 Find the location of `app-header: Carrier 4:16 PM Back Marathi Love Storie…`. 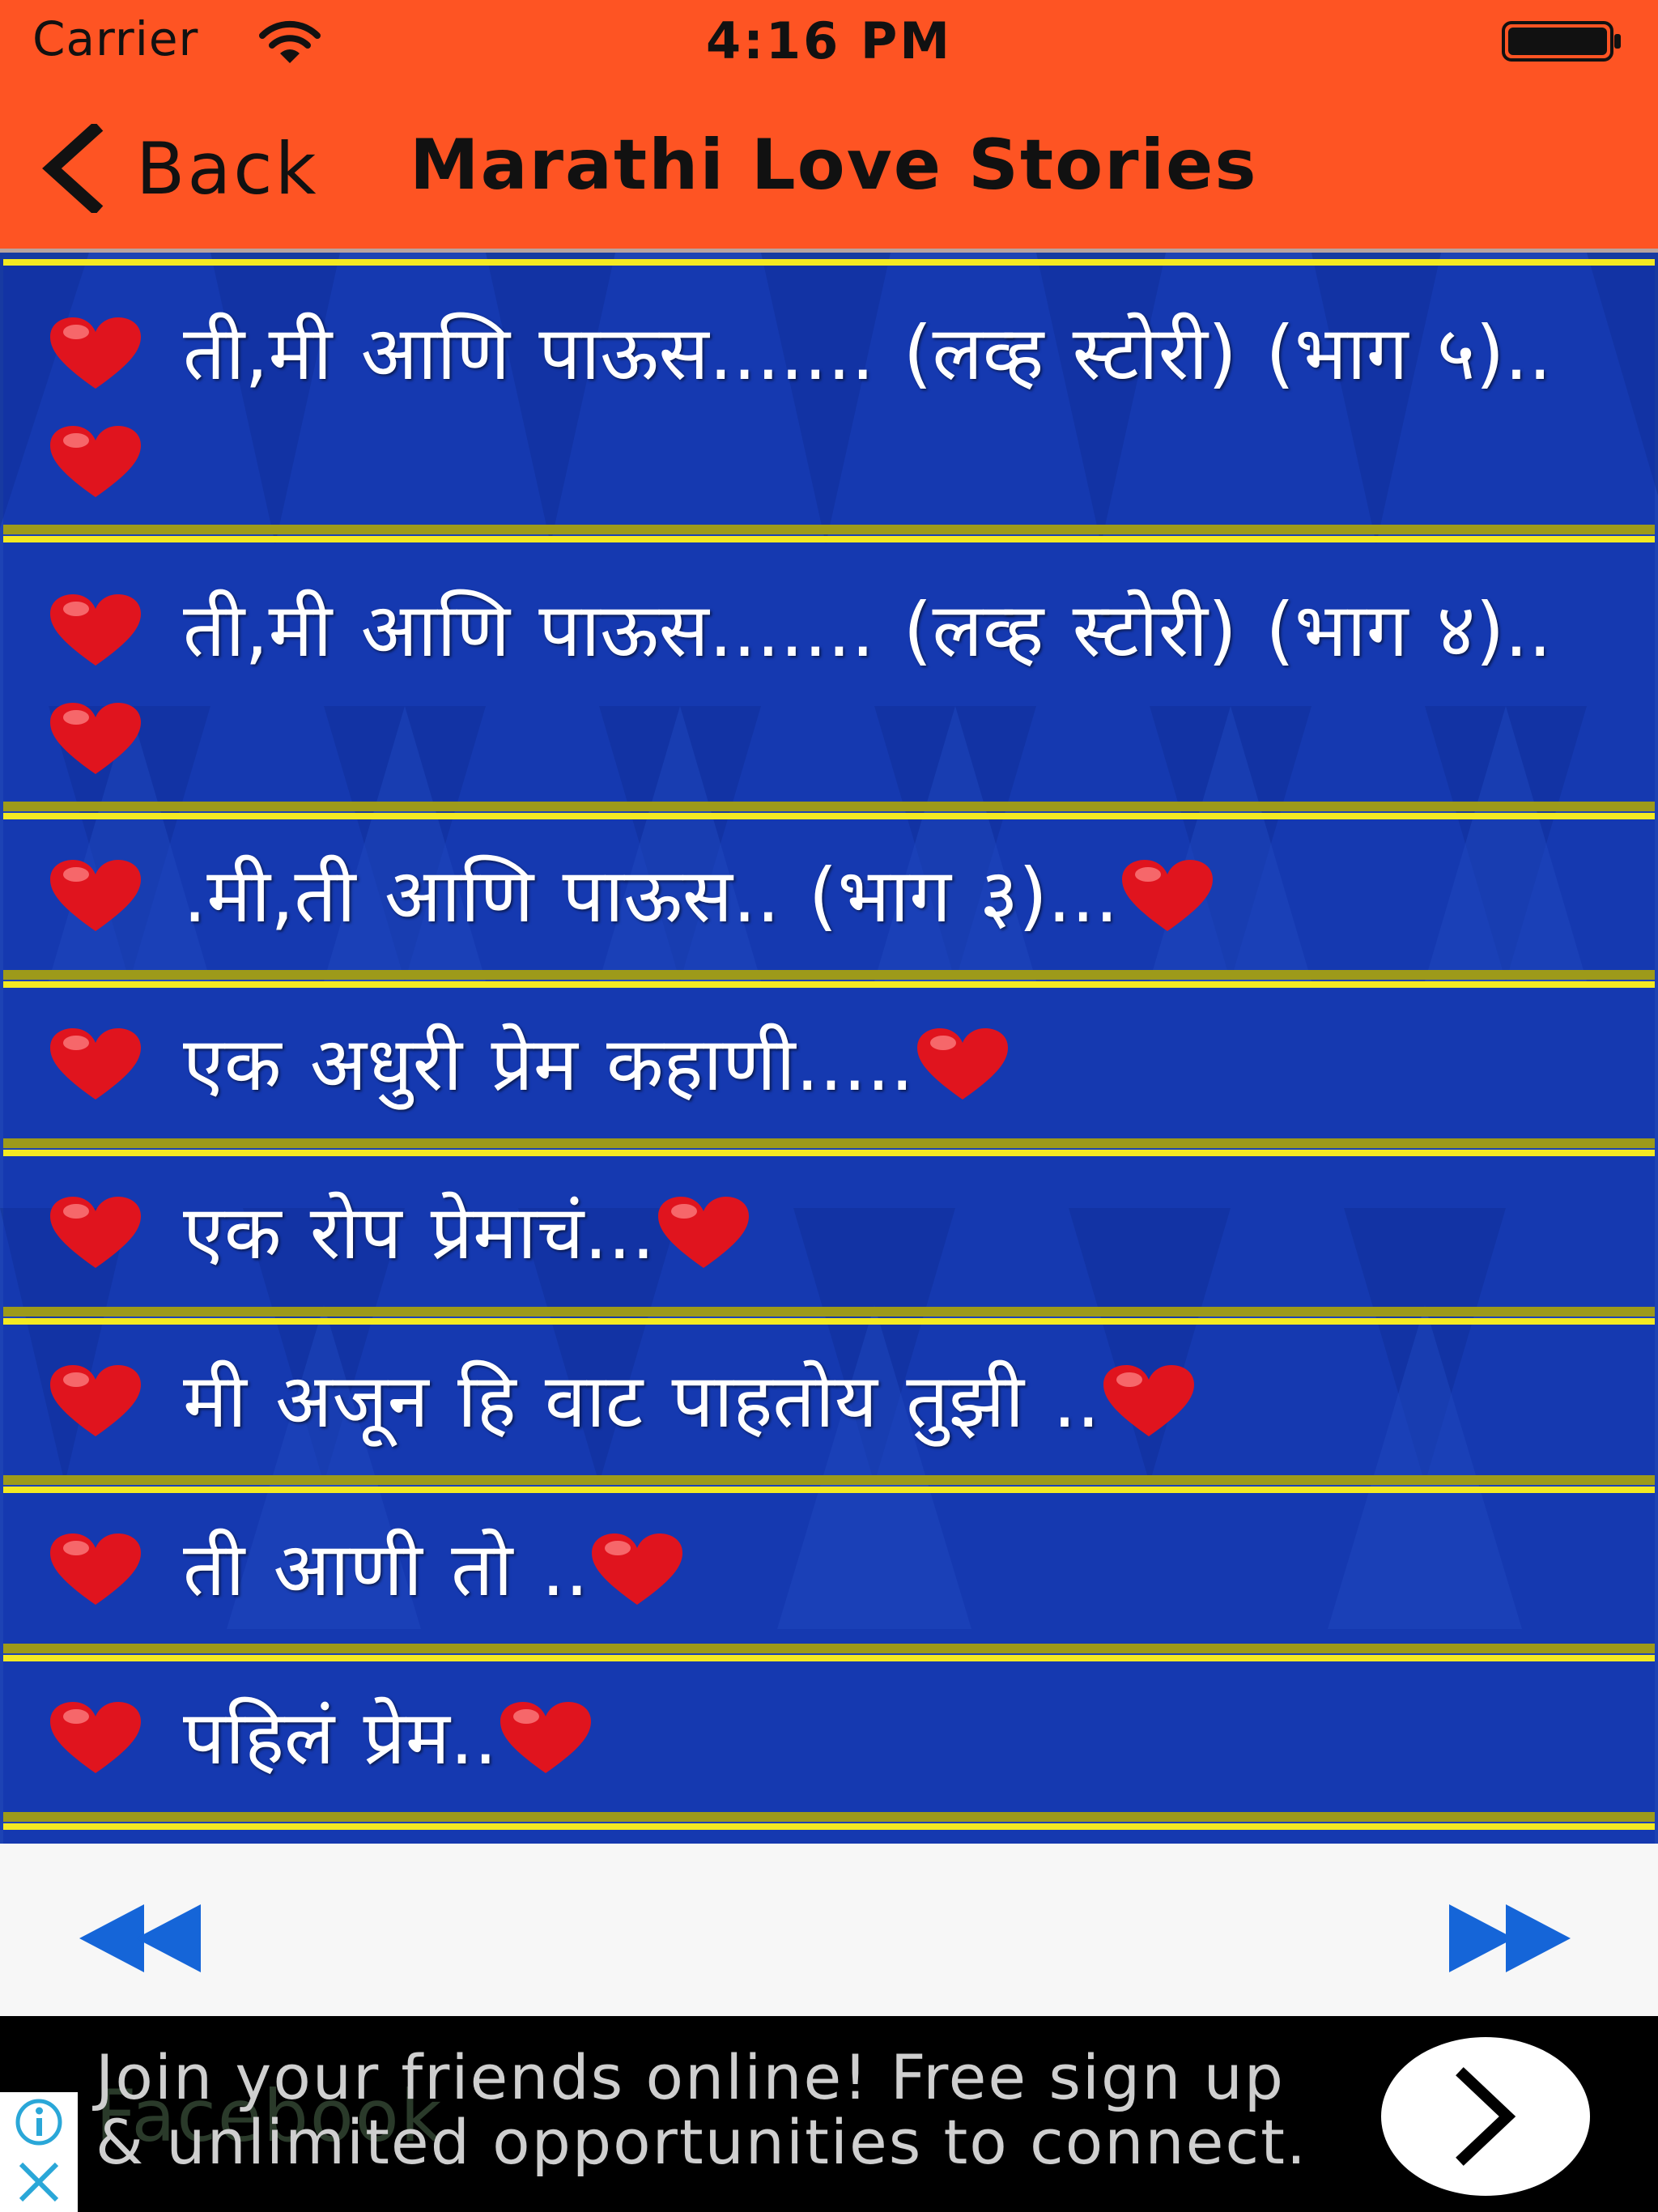

app-header: Carrier 4:16 PM Back Marathi Love Storie… is located at coordinates (829, 126).